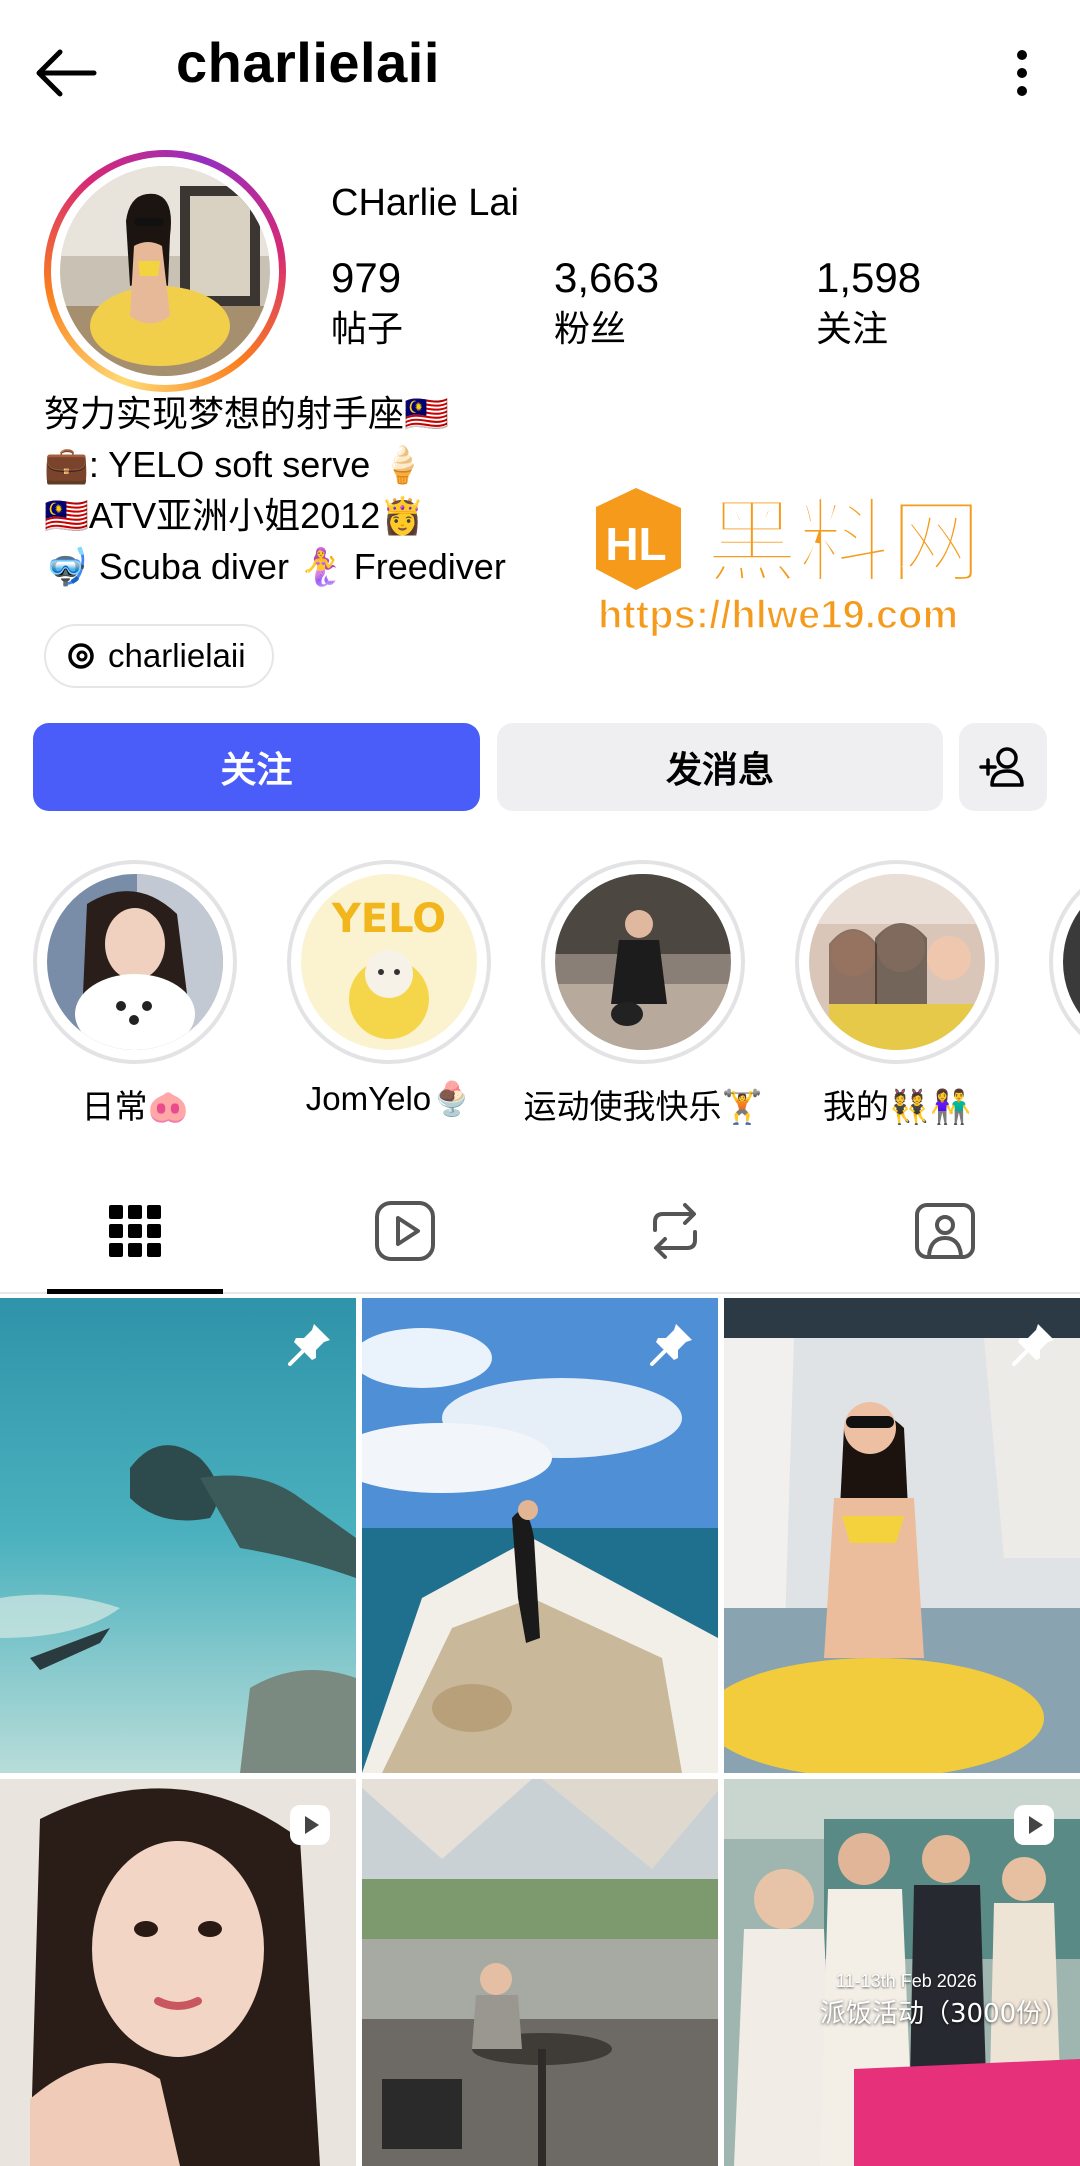 Image resolution: width=1080 pixels, height=2166 pixels. Describe the element at coordinates (897, 1106) in the screenshot. I see `highlight-label: 我的👯👫` at that location.